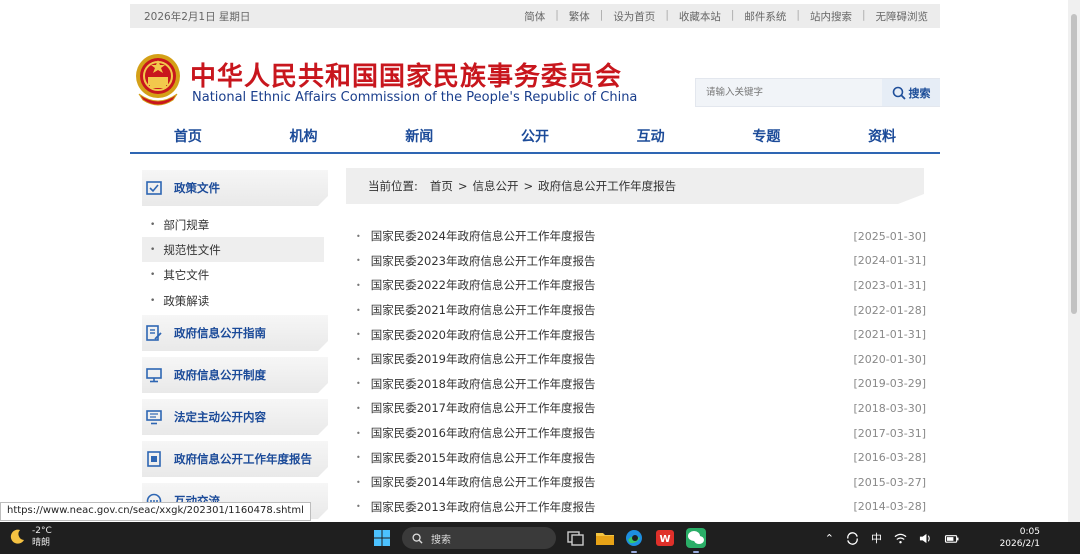 The image size is (1080, 554). I want to click on search-input, so click(789, 92).